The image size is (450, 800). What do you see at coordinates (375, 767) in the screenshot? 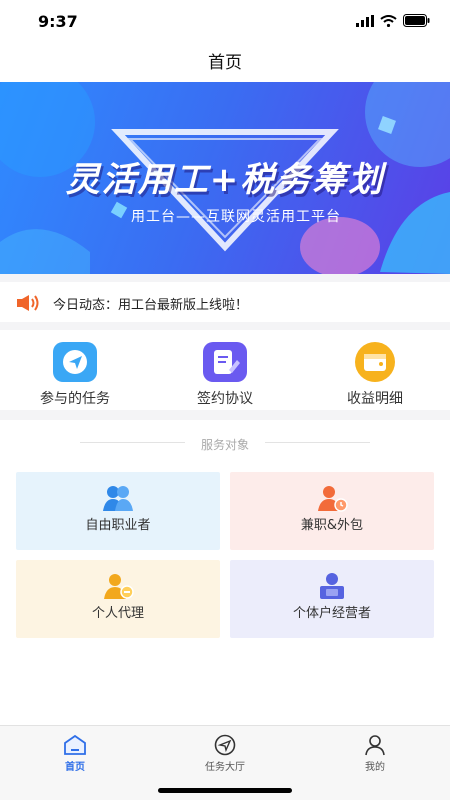
I see `tab-label: 我的` at bounding box center [375, 767].